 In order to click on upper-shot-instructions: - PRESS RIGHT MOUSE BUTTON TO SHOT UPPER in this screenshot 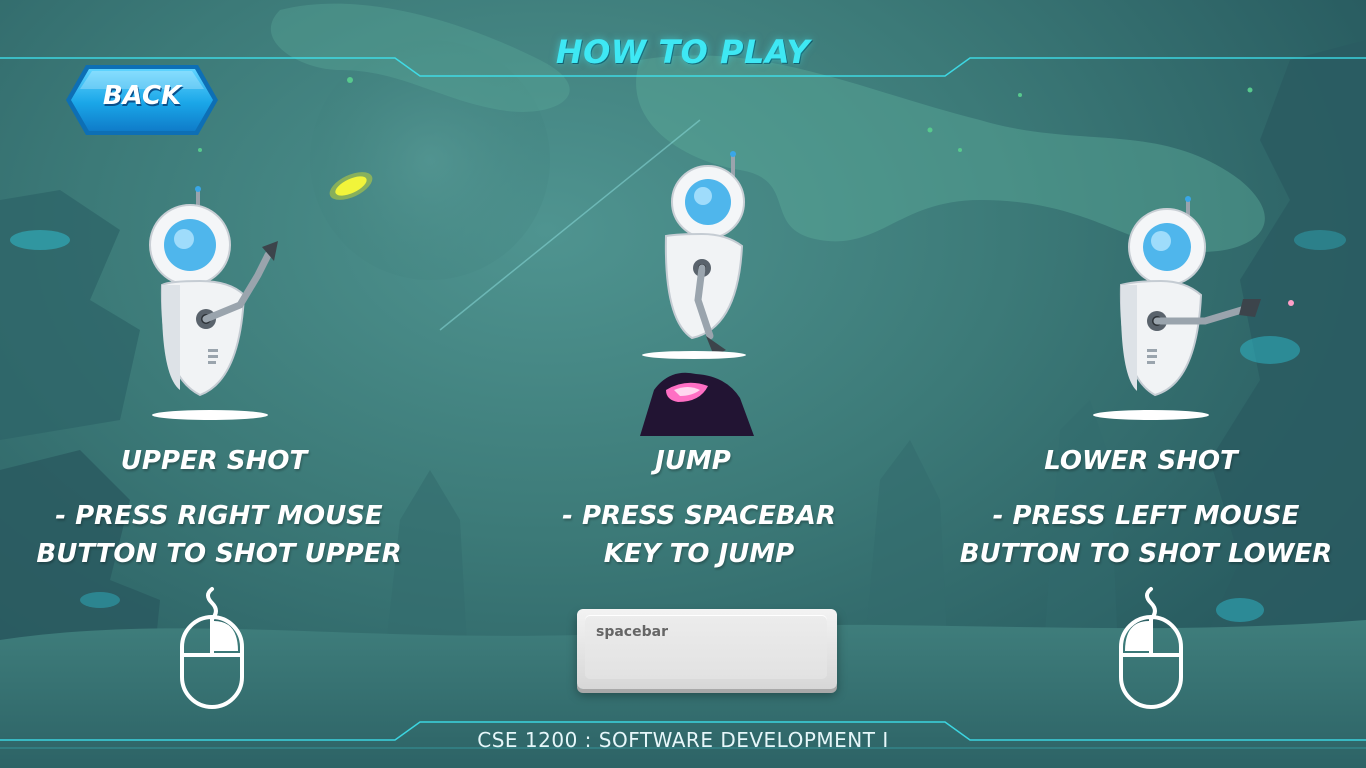, I will do `click(224, 535)`.